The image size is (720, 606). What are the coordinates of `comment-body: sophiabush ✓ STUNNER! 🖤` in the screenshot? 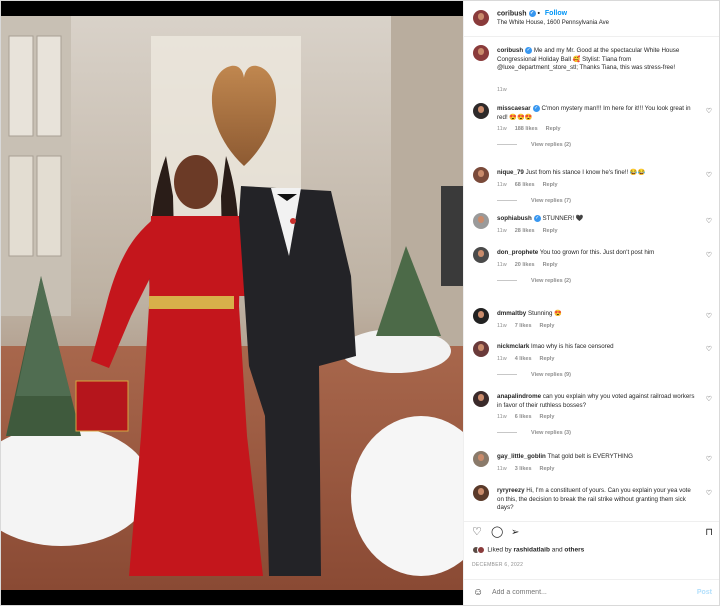 It's located at (597, 219).